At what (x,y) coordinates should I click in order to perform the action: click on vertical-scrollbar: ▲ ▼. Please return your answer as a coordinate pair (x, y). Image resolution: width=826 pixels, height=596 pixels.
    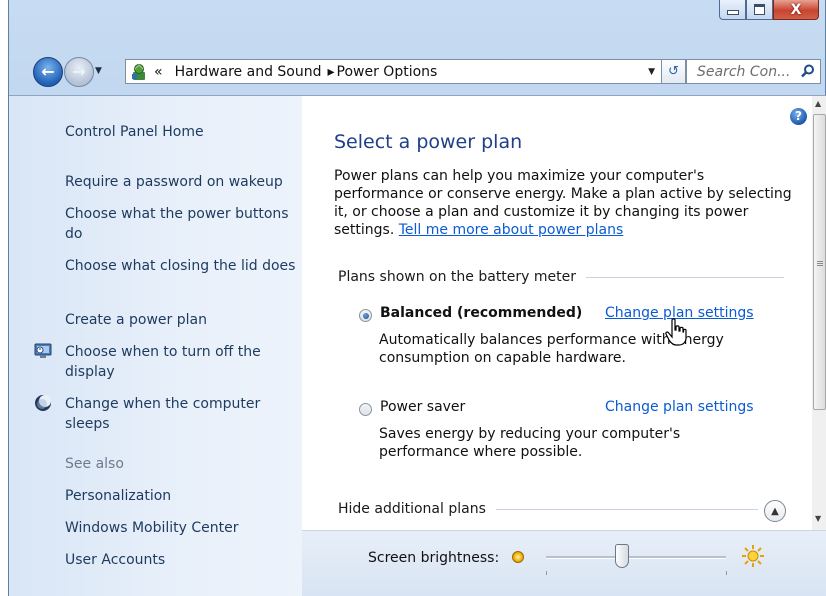
    Looking at the image, I should click on (819, 313).